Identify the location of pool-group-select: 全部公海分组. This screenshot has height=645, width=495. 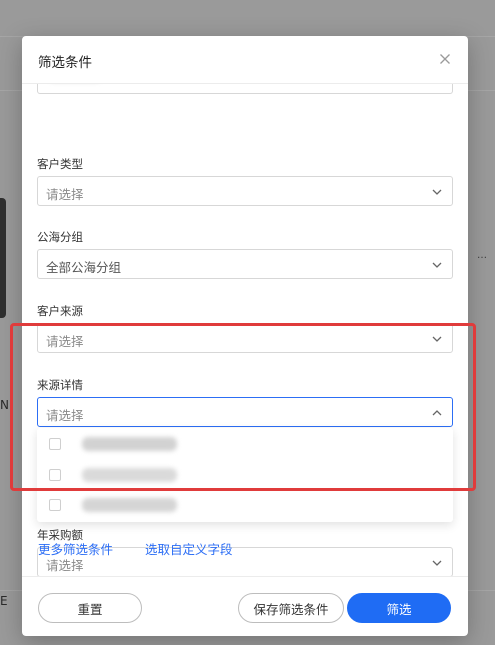
(245, 264).